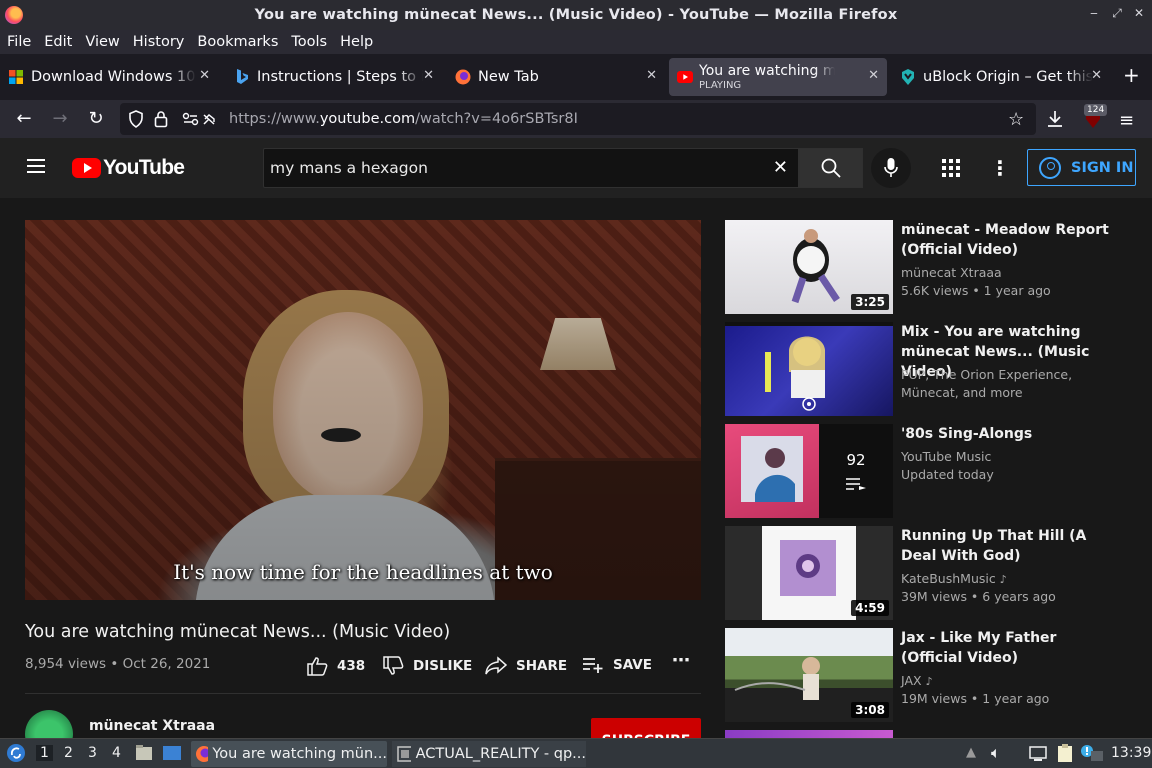 The height and width of the screenshot is (768, 1152). Describe the element at coordinates (1006, 681) in the screenshot. I see `recommendation-channel: JAX ♪` at that location.